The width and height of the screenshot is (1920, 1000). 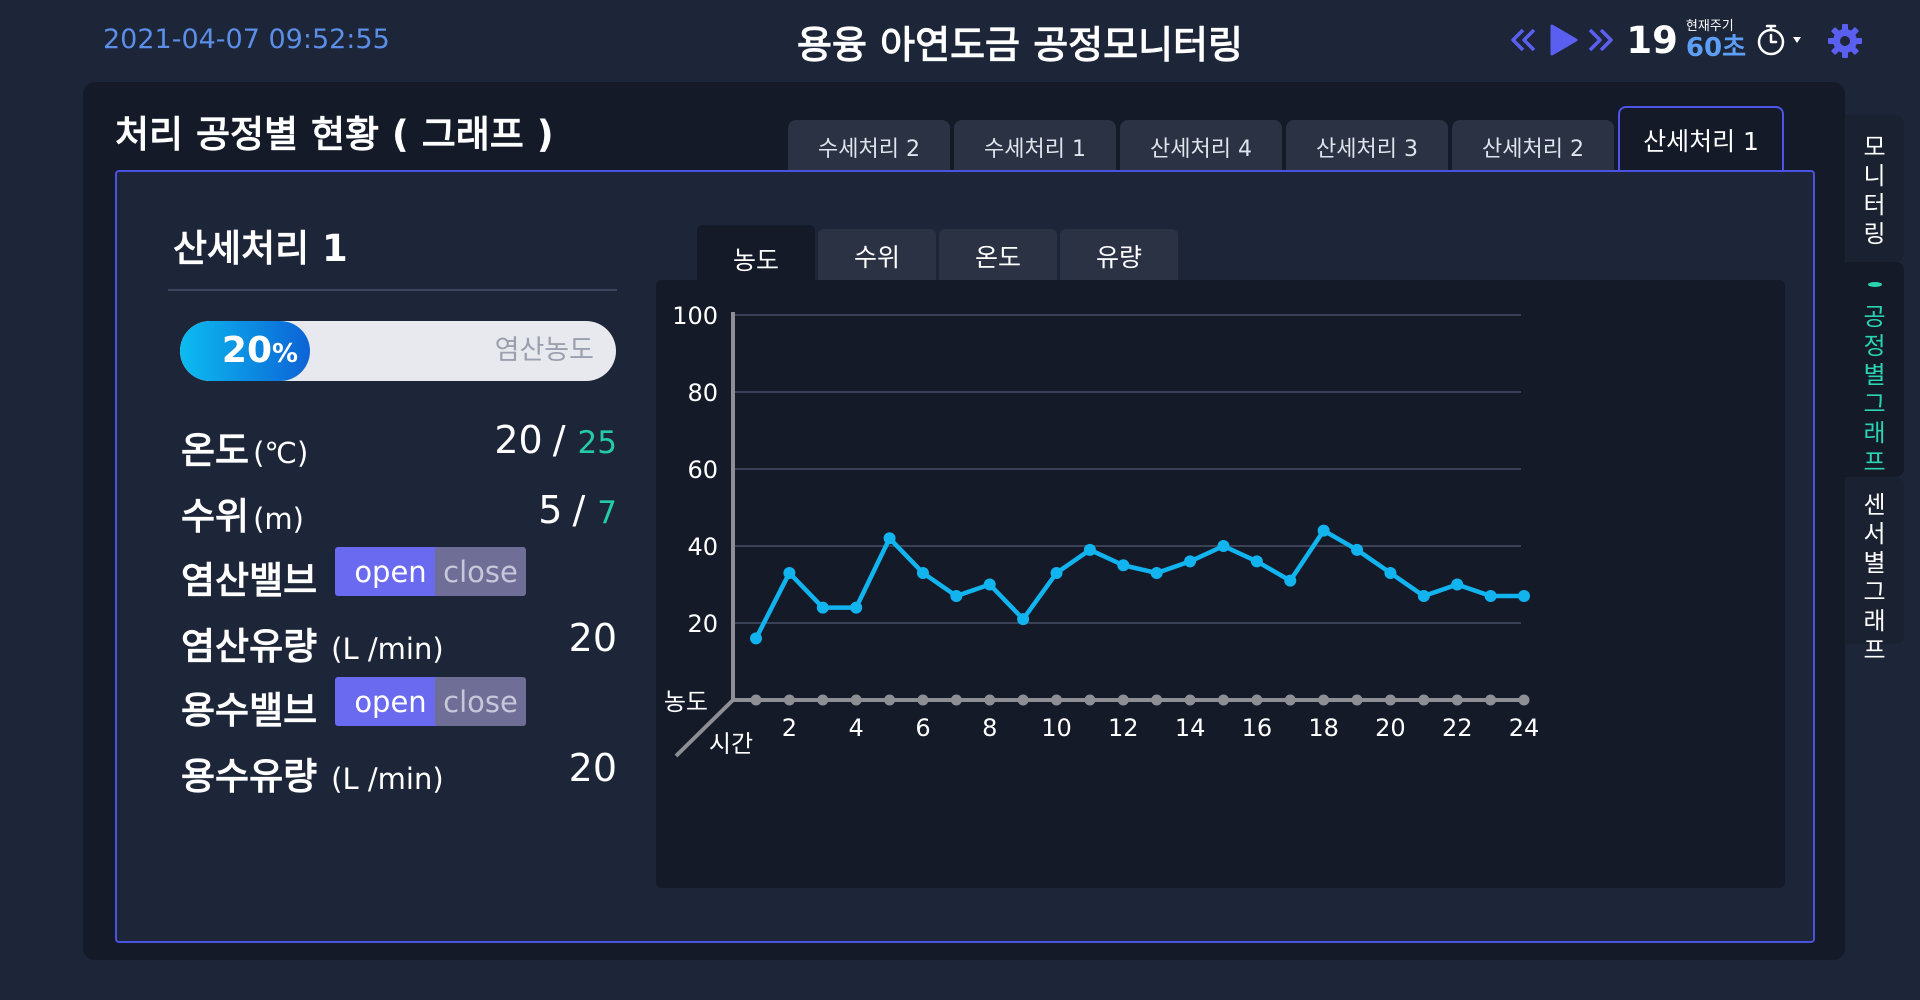 I want to click on x-axis-label: 시간, so click(x=731, y=744).